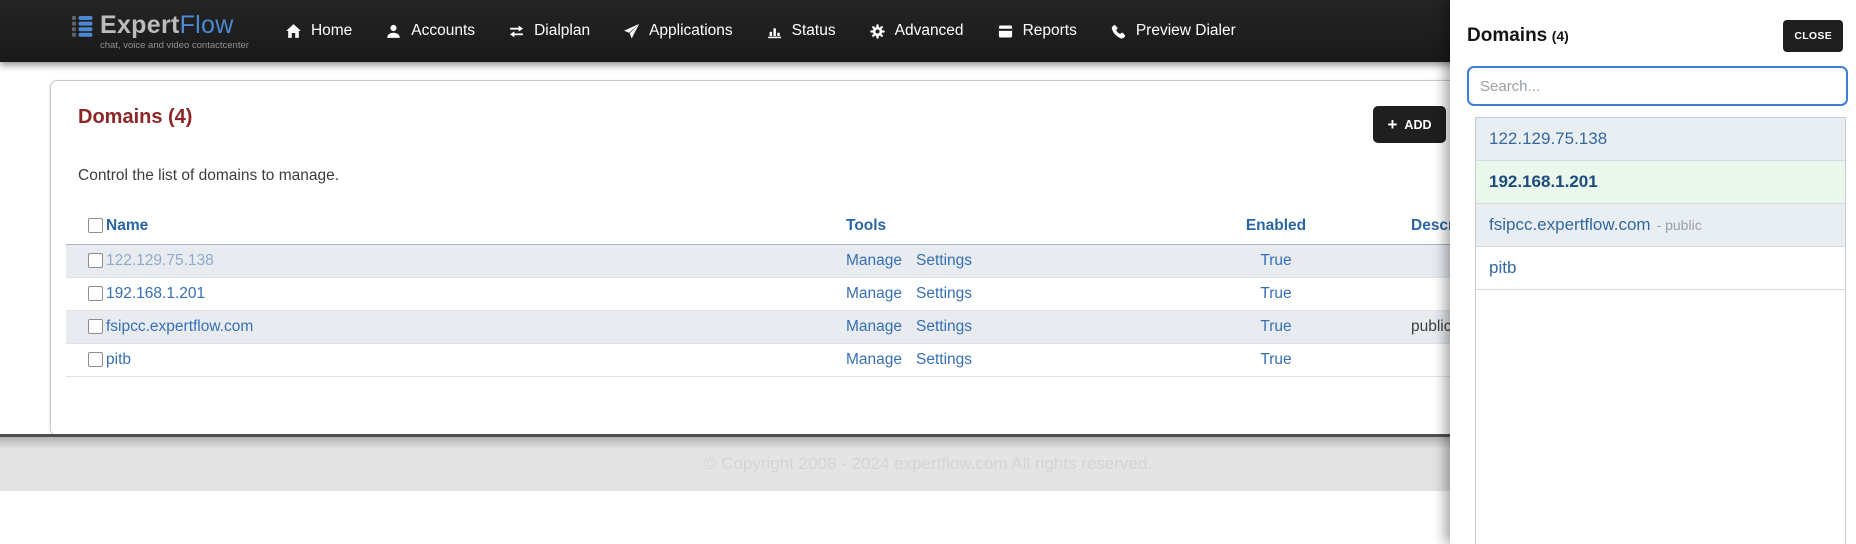  What do you see at coordinates (631, 31) in the screenshot?
I see `paper-plane-icon` at bounding box center [631, 31].